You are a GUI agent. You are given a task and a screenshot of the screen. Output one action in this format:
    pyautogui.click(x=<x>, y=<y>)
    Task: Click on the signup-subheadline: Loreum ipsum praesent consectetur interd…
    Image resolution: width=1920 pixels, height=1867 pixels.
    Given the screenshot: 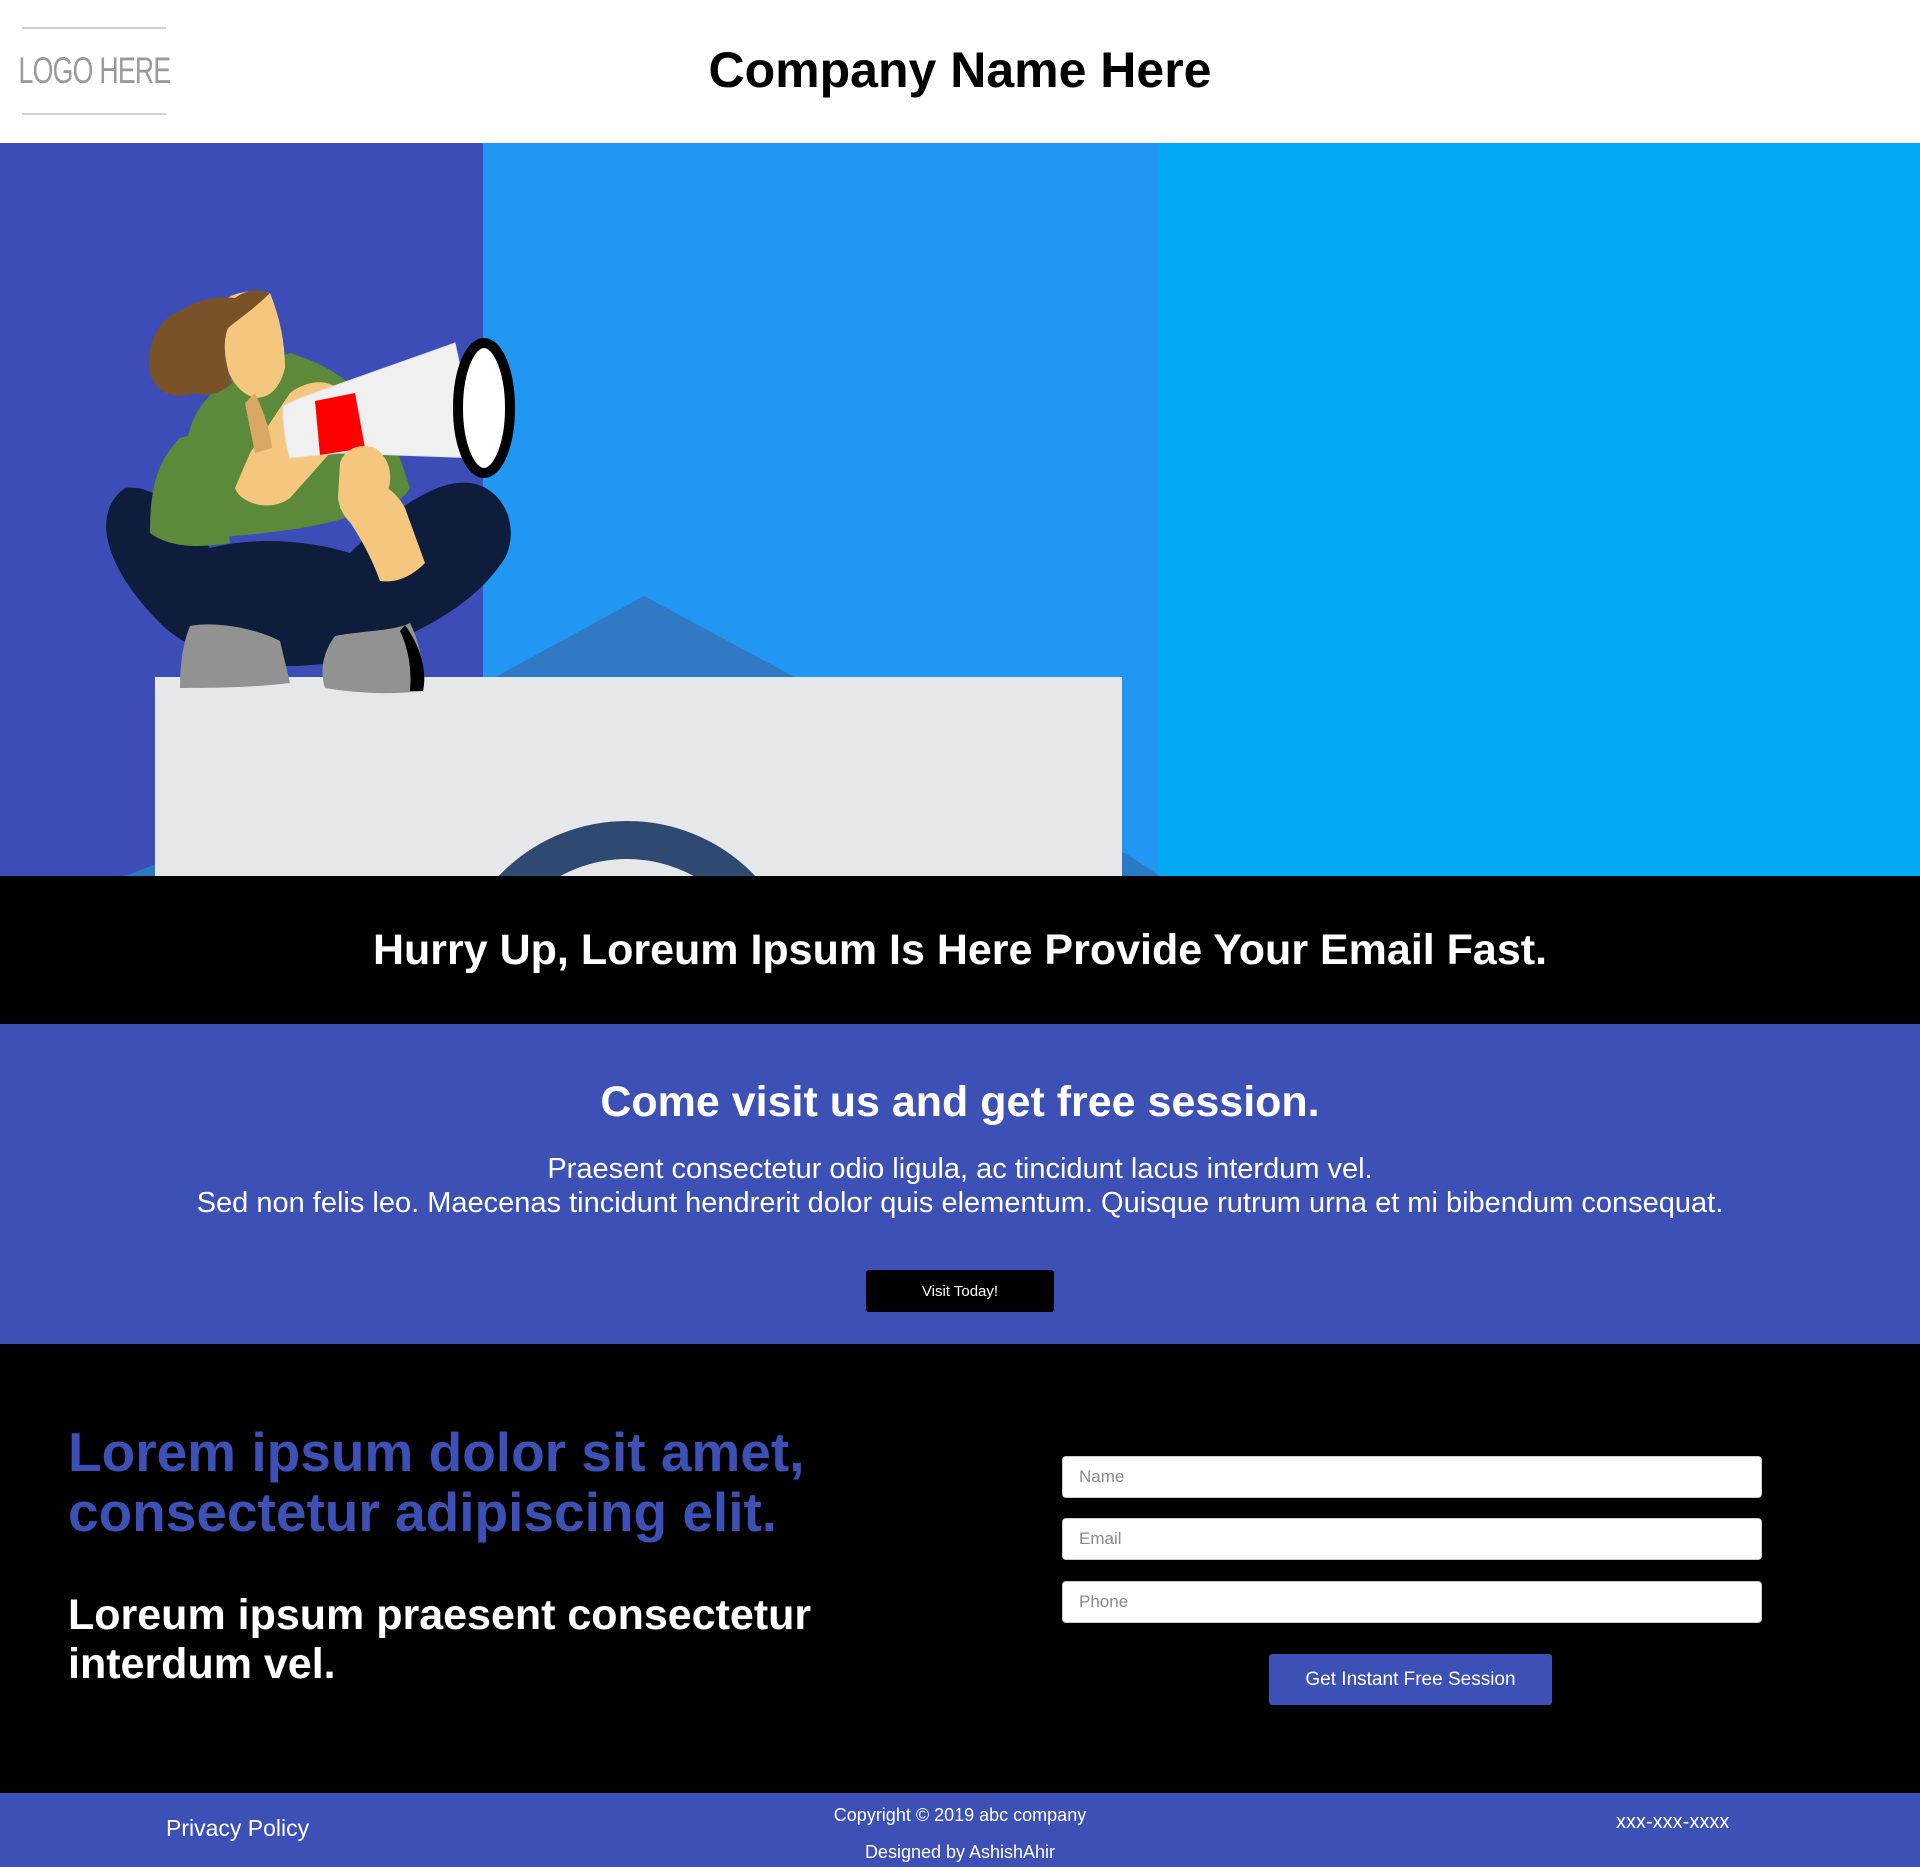 What is the action you would take?
    pyautogui.click(x=440, y=1639)
    